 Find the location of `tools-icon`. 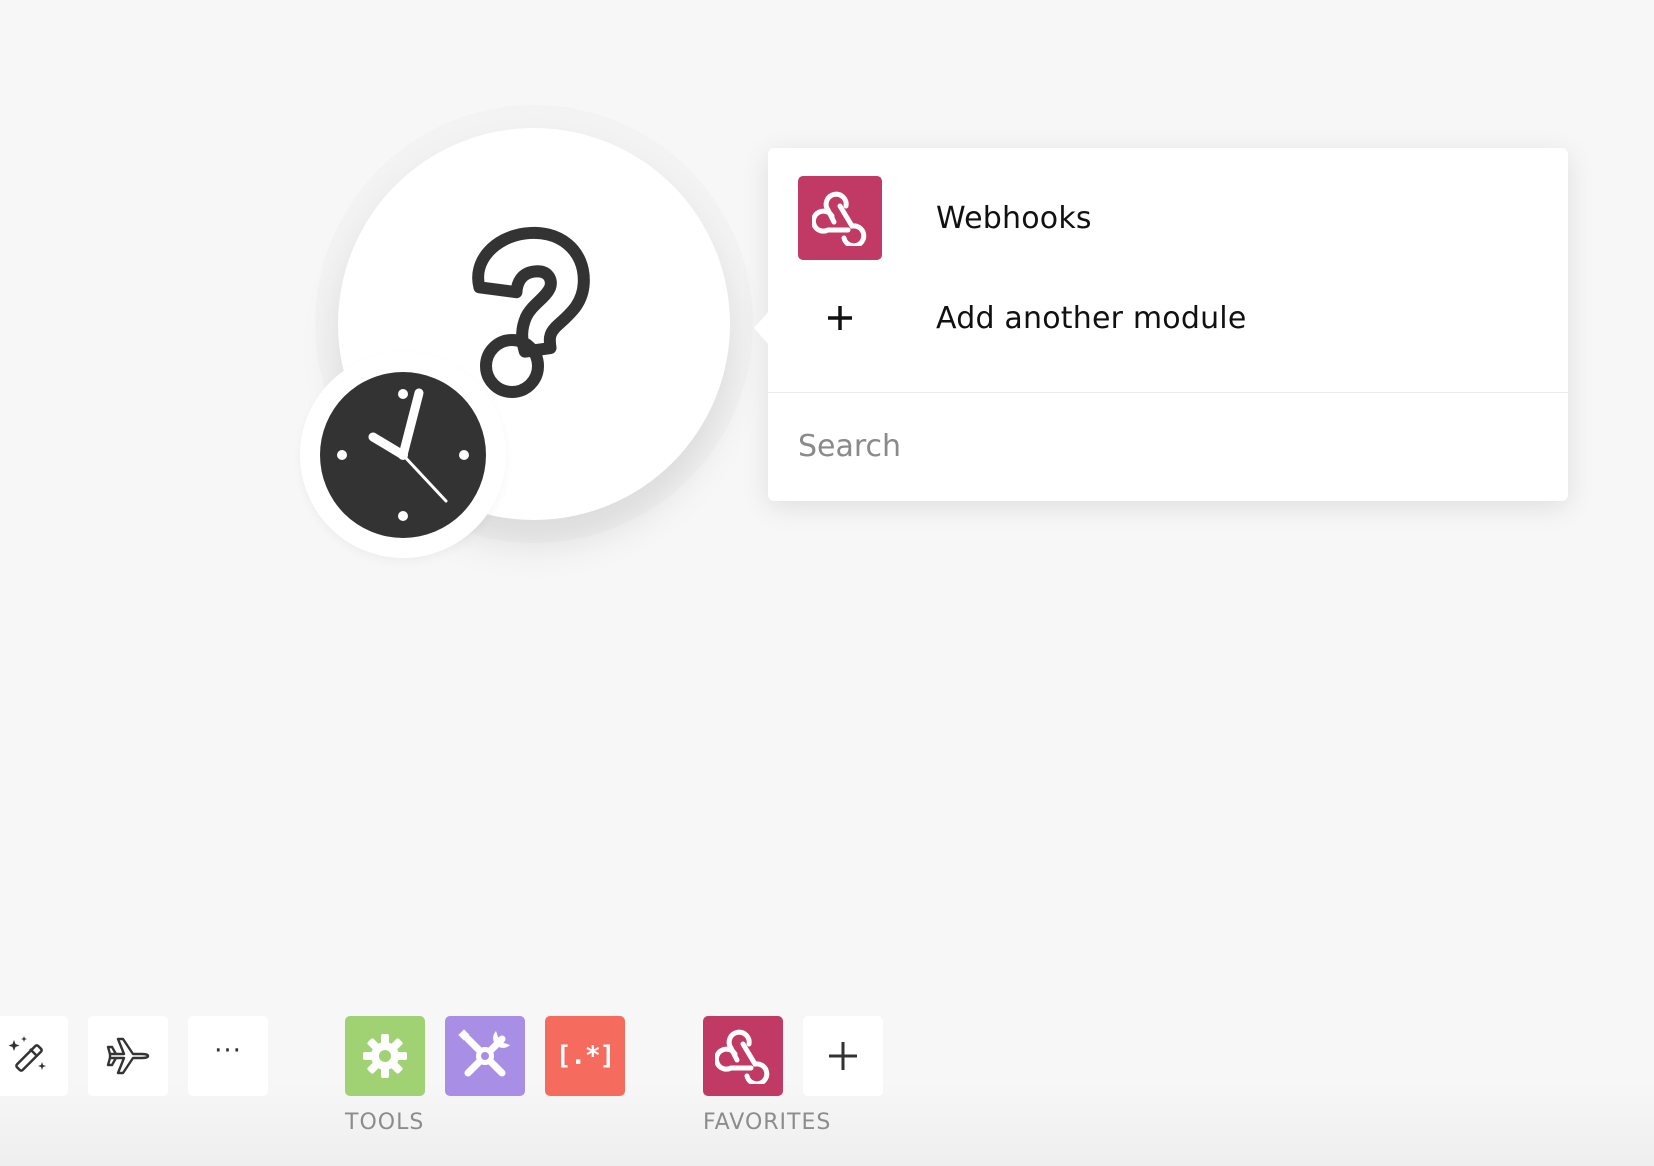

tools-icon is located at coordinates (484, 1053).